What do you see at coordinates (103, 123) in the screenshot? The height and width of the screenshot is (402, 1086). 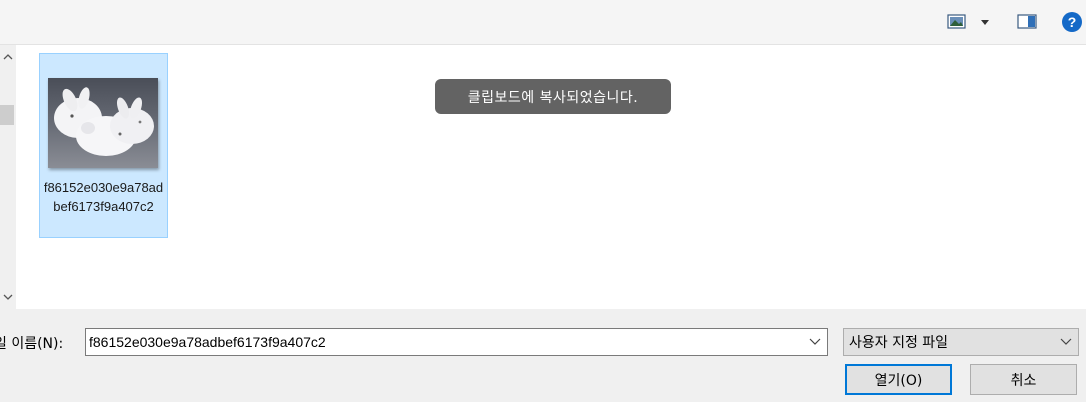 I see `white-rabbits-thumbnail` at bounding box center [103, 123].